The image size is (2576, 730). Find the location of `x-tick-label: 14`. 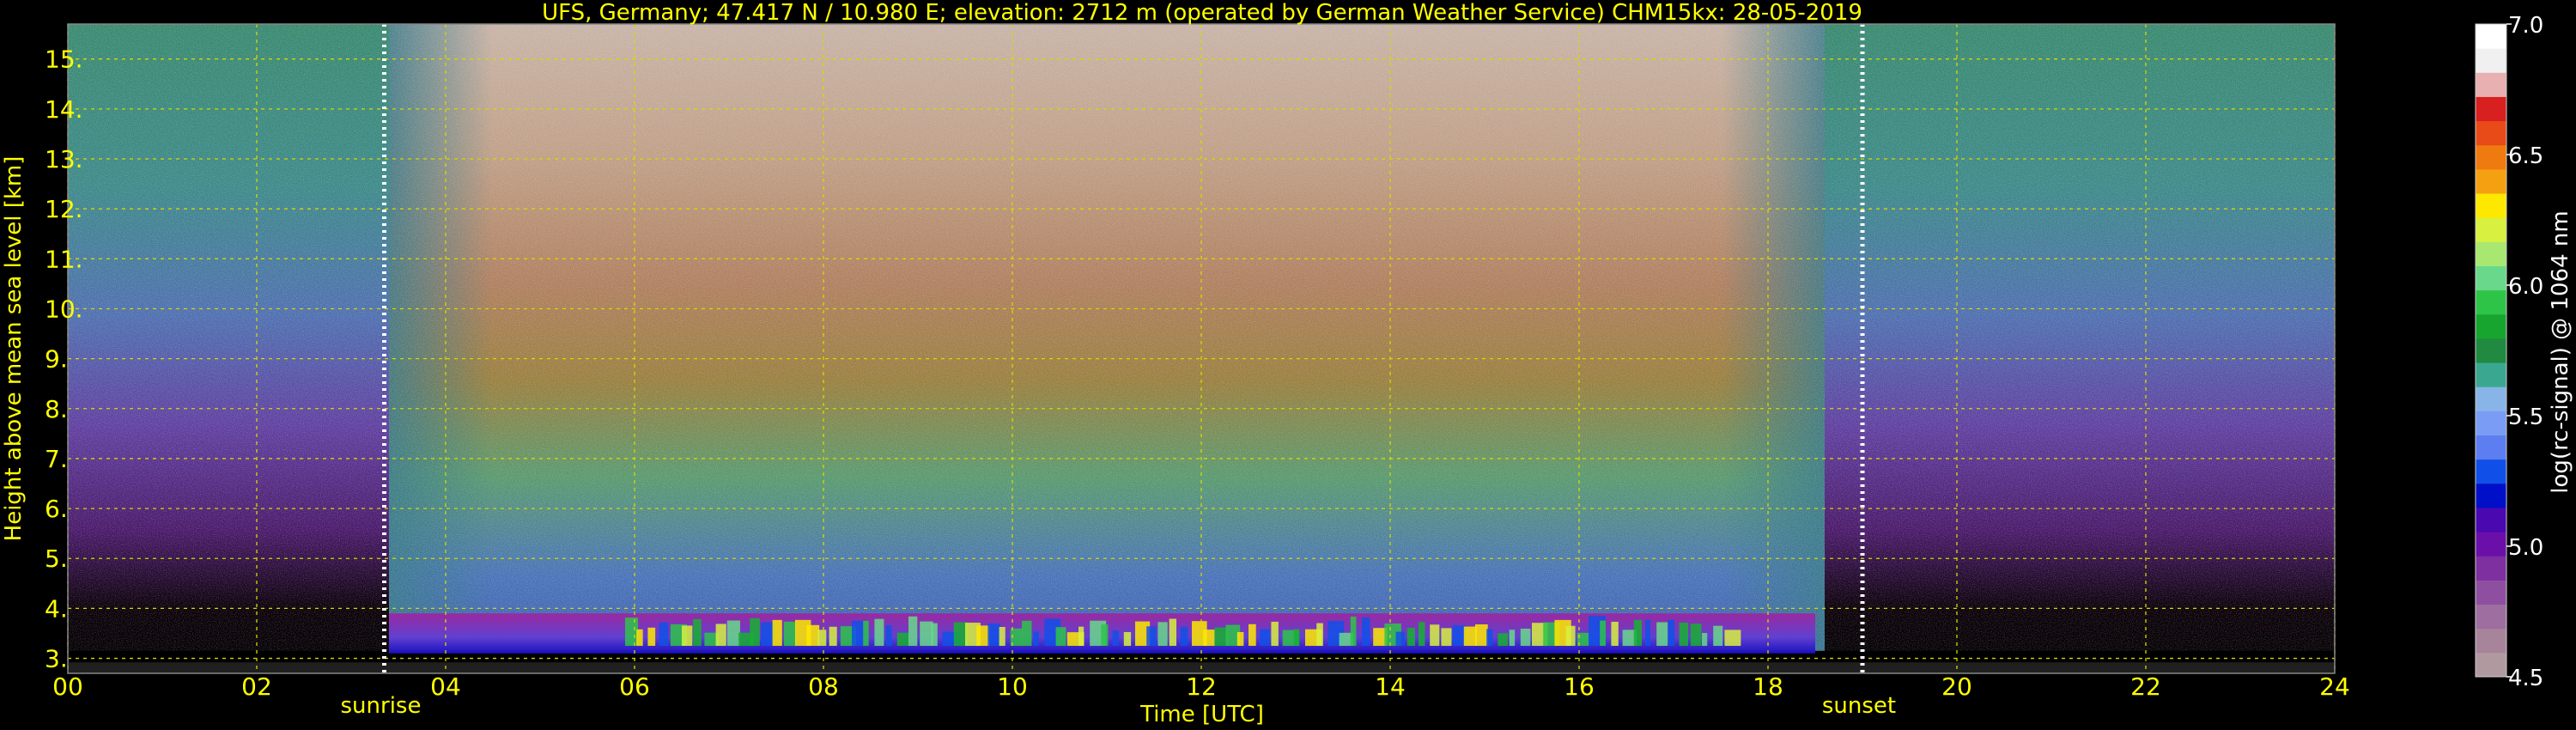

x-tick-label: 14 is located at coordinates (1390, 686).